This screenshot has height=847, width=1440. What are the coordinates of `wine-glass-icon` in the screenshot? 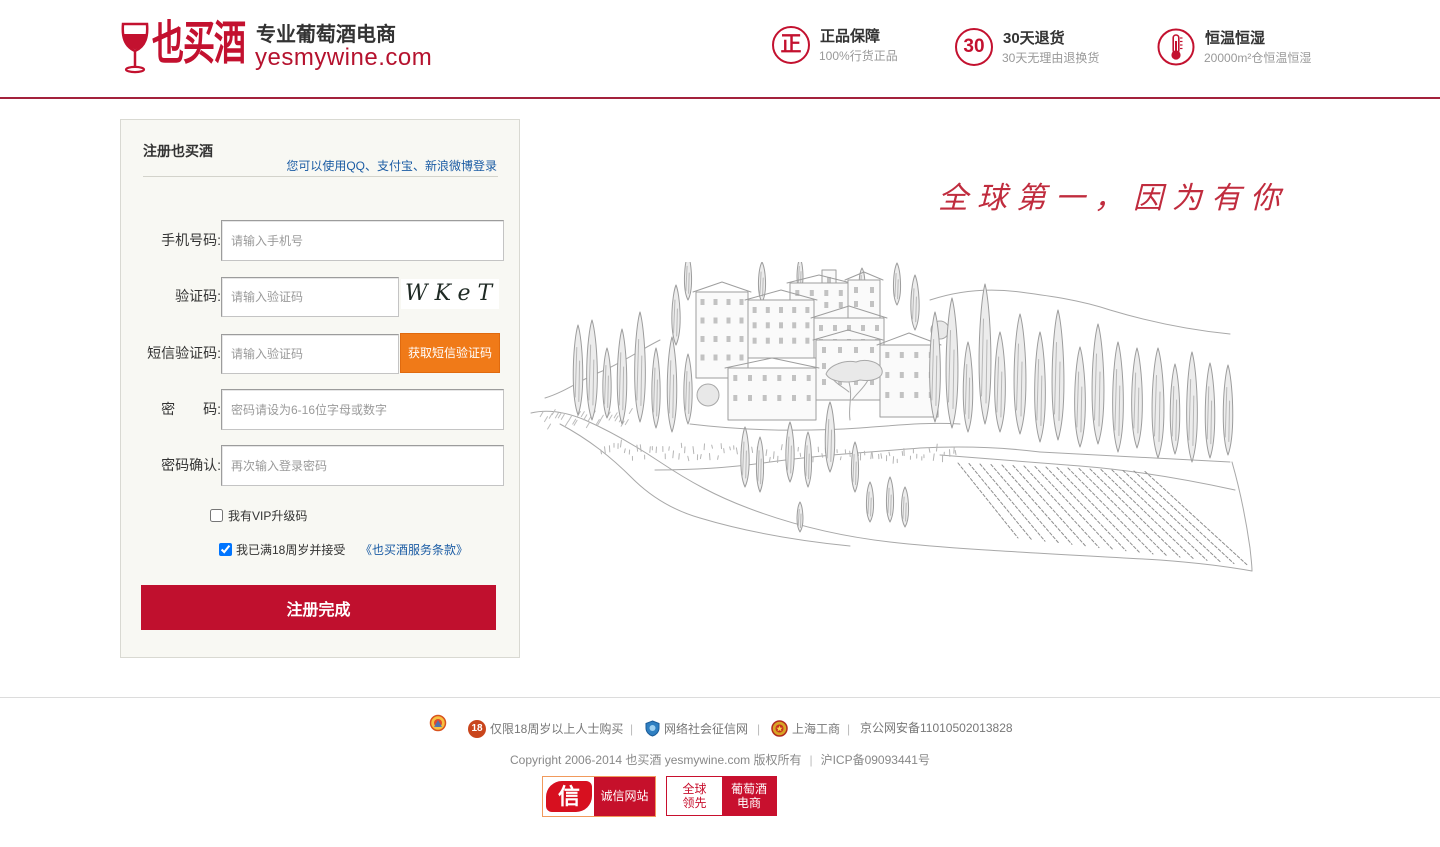 It's located at (135, 48).